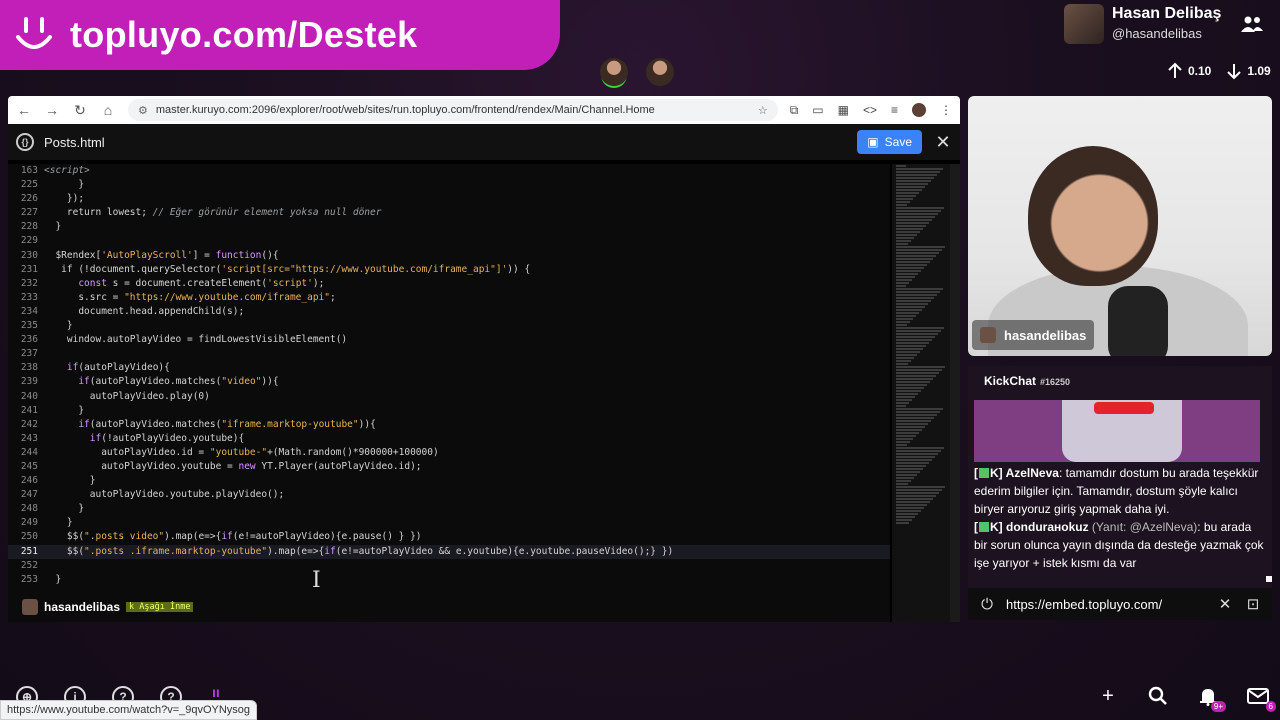  What do you see at coordinates (449, 354) in the screenshot?
I see `code-line: 237` at bounding box center [449, 354].